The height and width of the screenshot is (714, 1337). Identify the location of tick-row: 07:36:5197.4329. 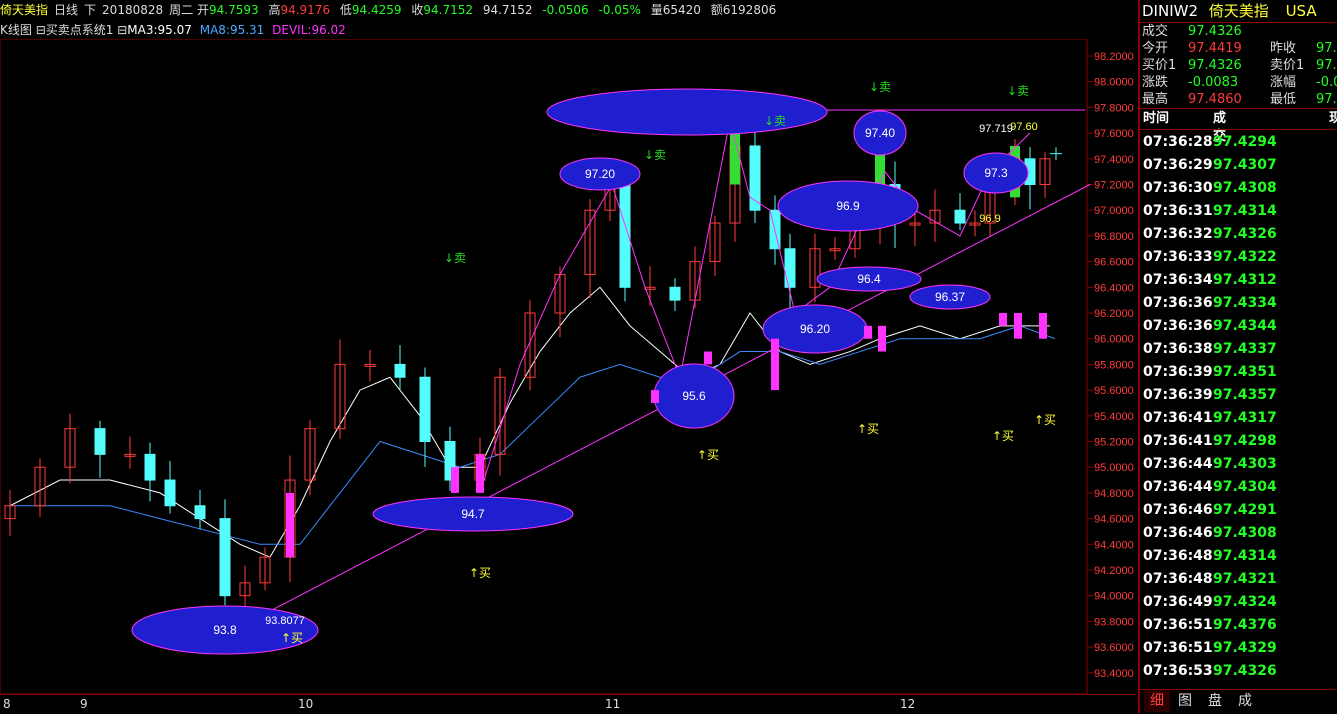
(1210, 648).